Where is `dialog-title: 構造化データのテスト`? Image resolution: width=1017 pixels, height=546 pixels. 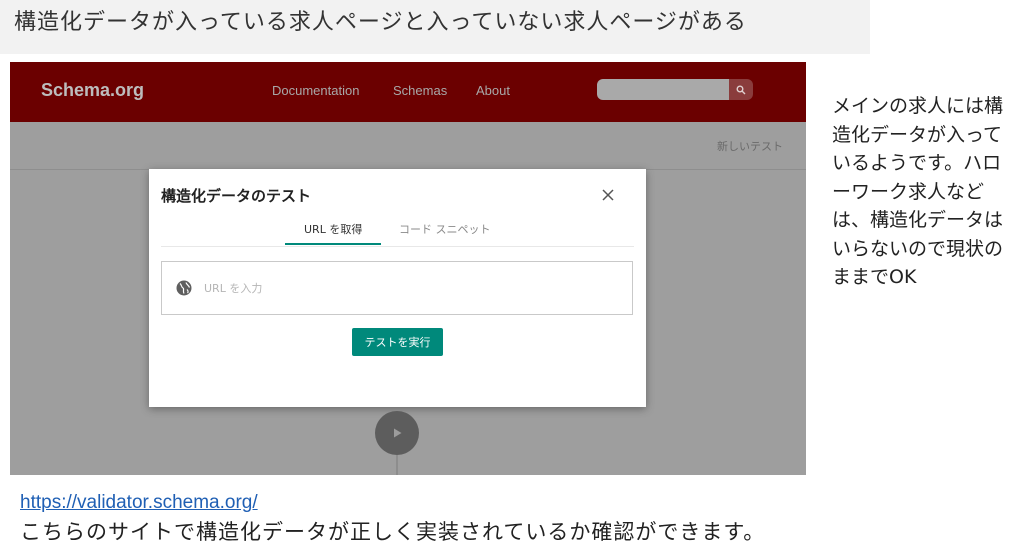 dialog-title: 構造化データのテスト is located at coordinates (236, 196).